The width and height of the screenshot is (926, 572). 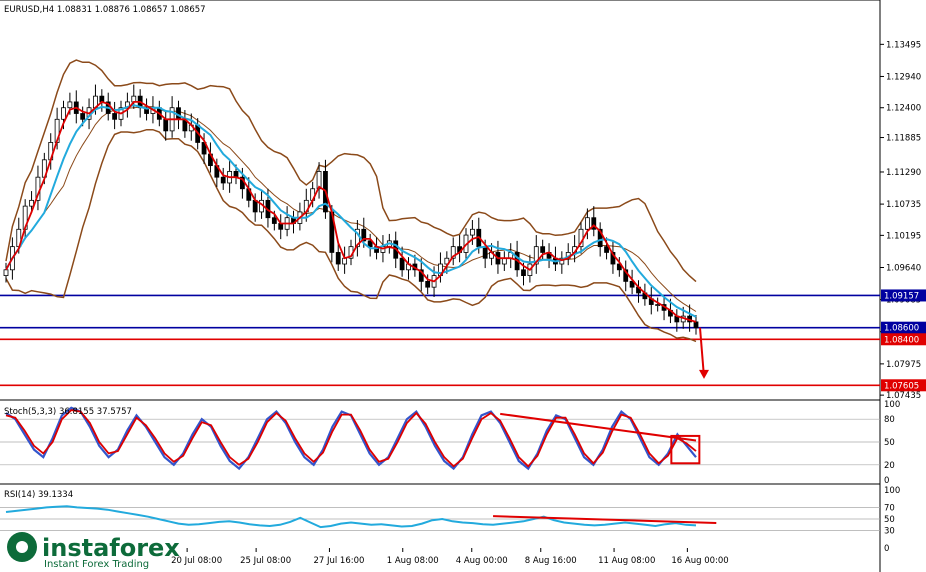 I want to click on price-level-label: 1.09157, so click(x=901, y=296).